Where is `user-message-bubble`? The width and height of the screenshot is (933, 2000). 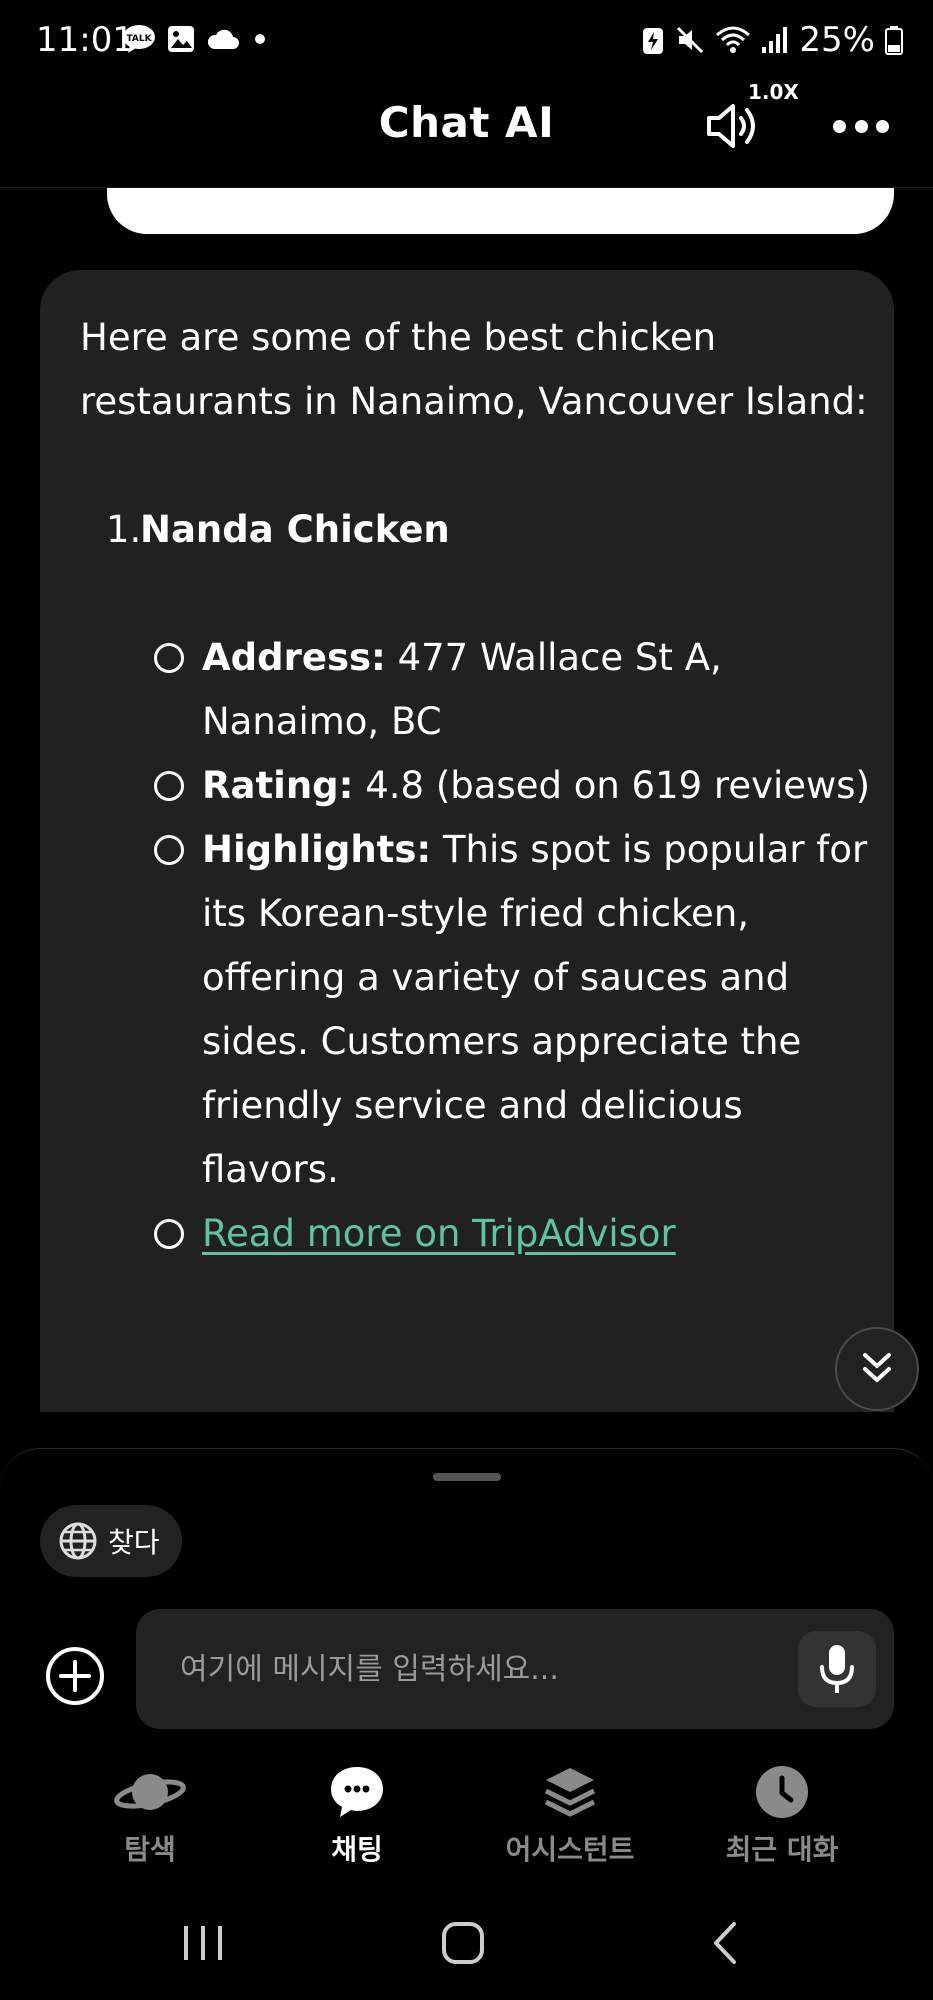
user-message-bubble is located at coordinates (500, 211).